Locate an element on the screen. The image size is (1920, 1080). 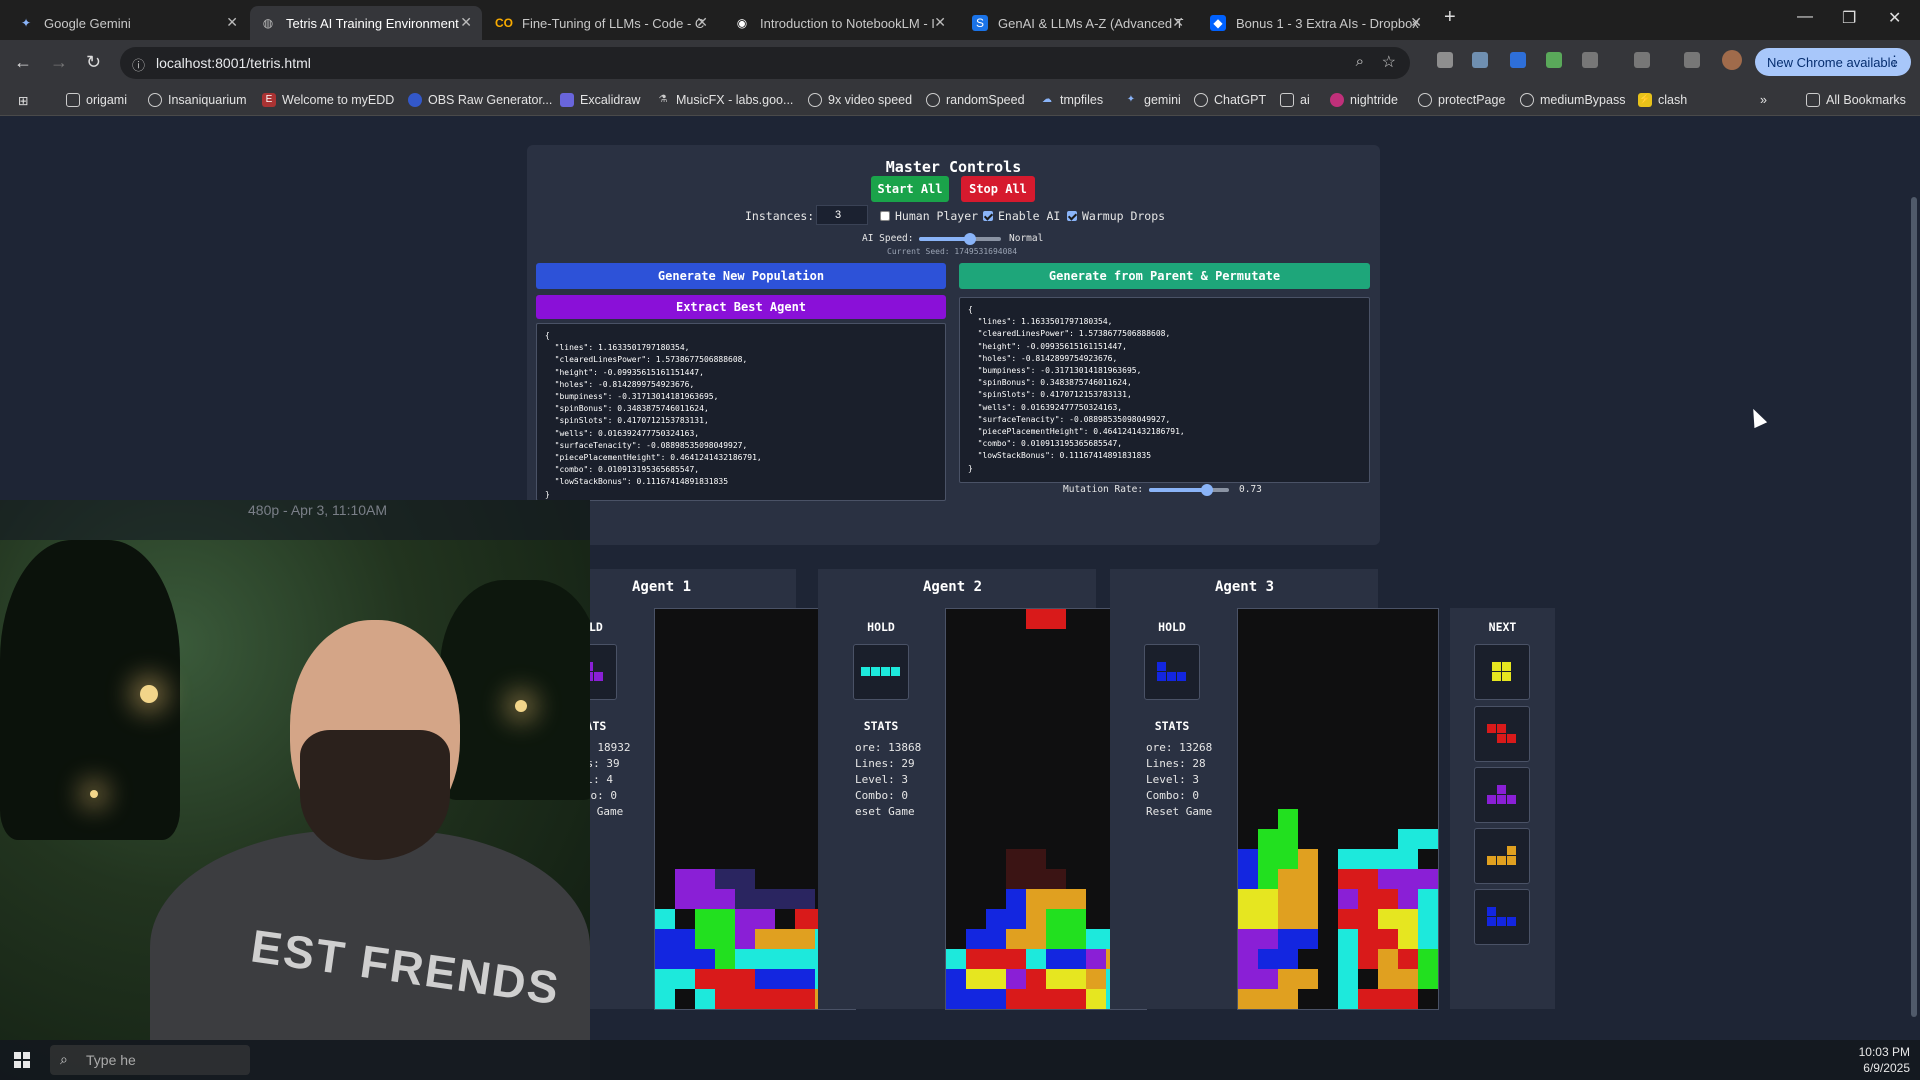
tab-tetris-ai: ◍ Tetris AI Training Environment ✕ is located at coordinates (366, 23).